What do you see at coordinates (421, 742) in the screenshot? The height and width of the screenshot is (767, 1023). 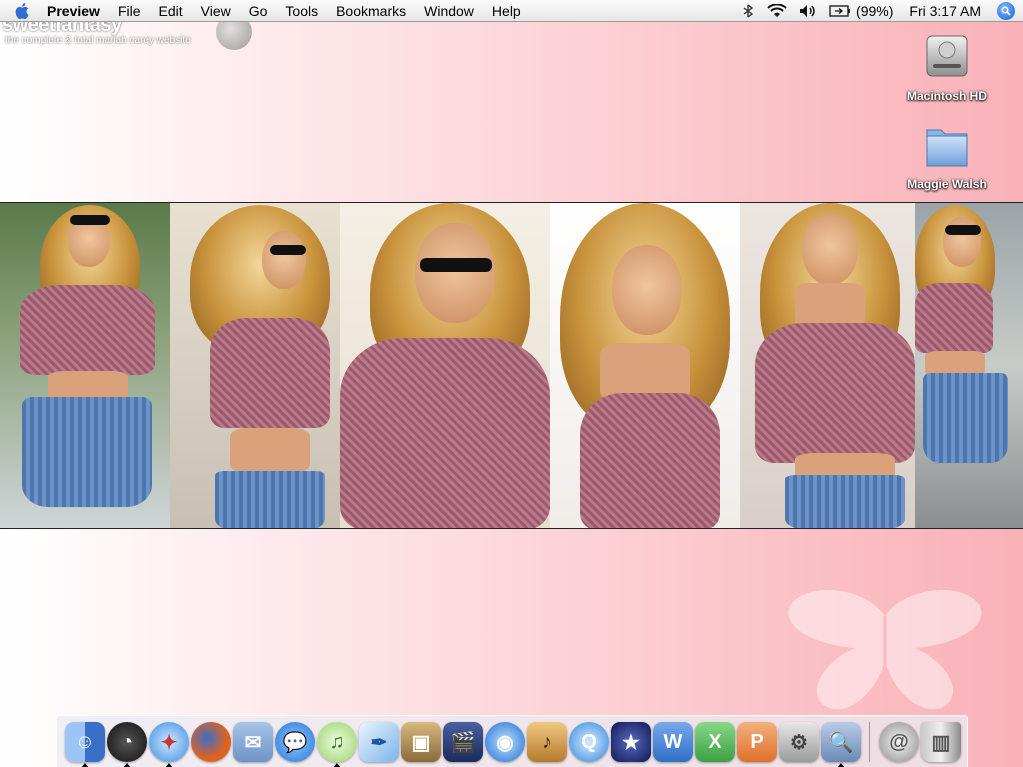 I see `iphoto-icon: ▣` at bounding box center [421, 742].